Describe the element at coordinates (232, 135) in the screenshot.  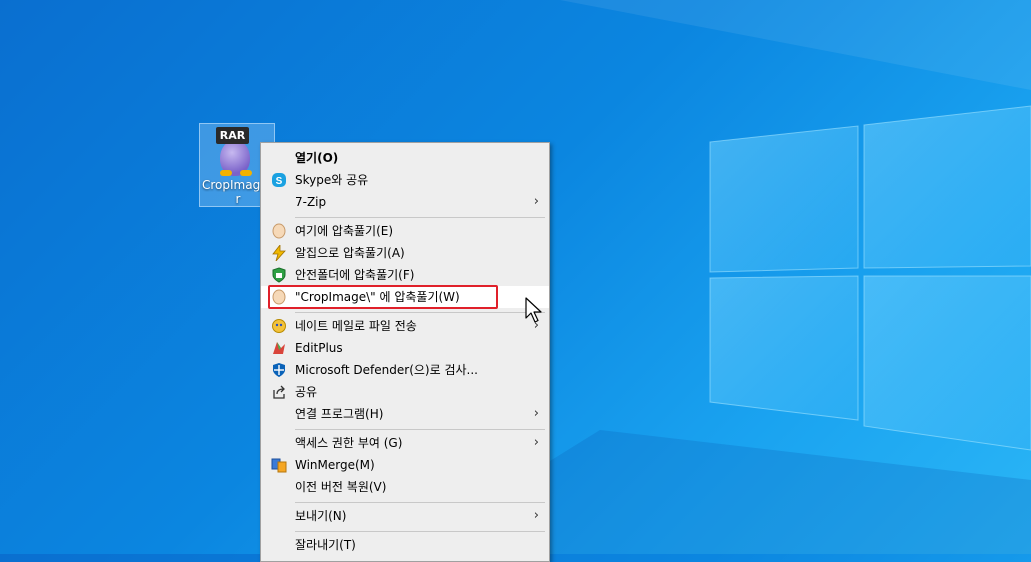
I see `rar-badge: RAR` at that location.